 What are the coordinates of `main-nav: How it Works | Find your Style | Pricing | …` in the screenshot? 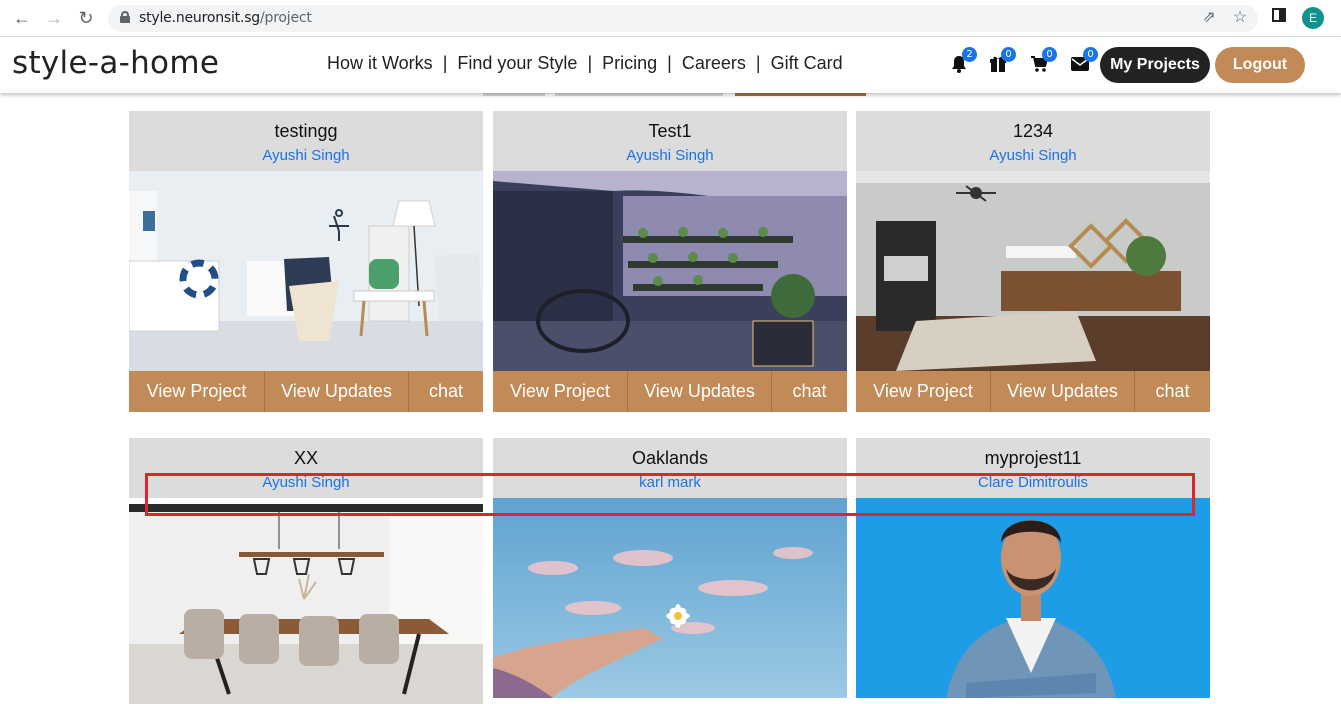 It's located at (585, 63).